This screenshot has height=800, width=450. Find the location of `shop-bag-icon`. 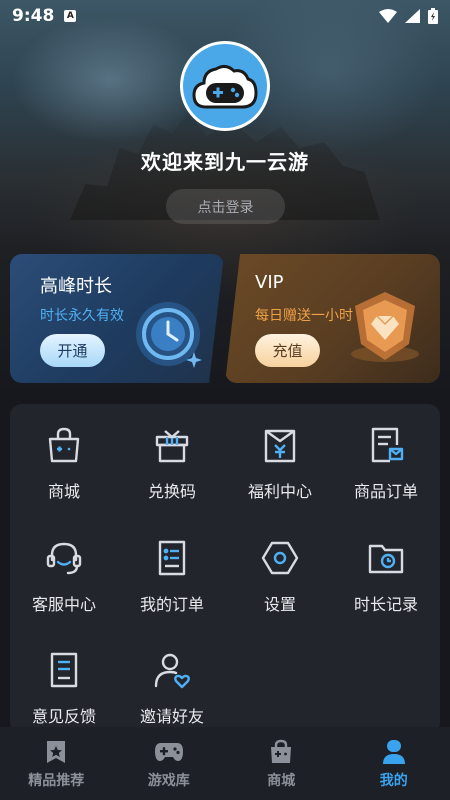

shop-bag-icon is located at coordinates (281, 752).